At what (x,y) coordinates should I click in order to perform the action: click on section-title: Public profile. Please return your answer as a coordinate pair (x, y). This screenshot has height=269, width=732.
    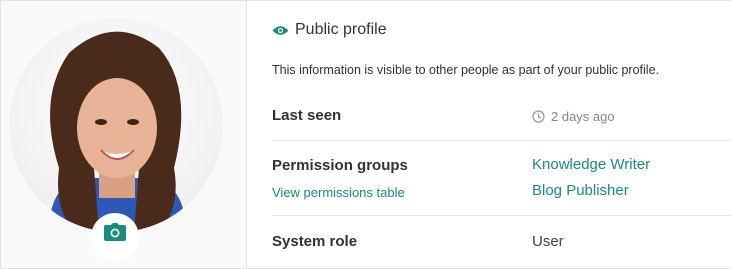
    Looking at the image, I should click on (341, 29).